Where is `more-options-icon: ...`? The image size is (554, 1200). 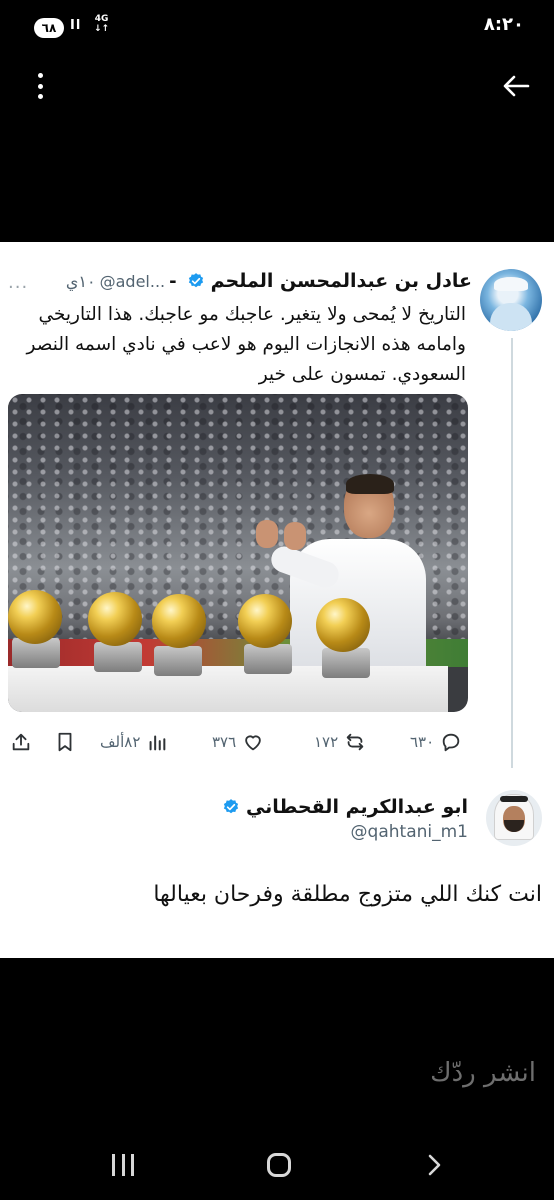
more-options-icon: ... is located at coordinates (18, 282).